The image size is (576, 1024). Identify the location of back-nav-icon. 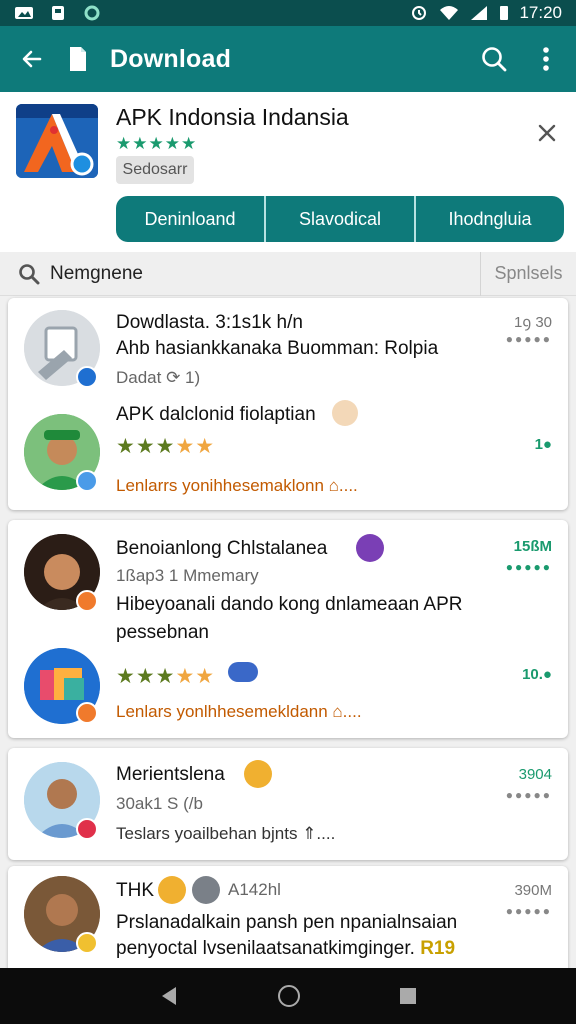
(169, 996).